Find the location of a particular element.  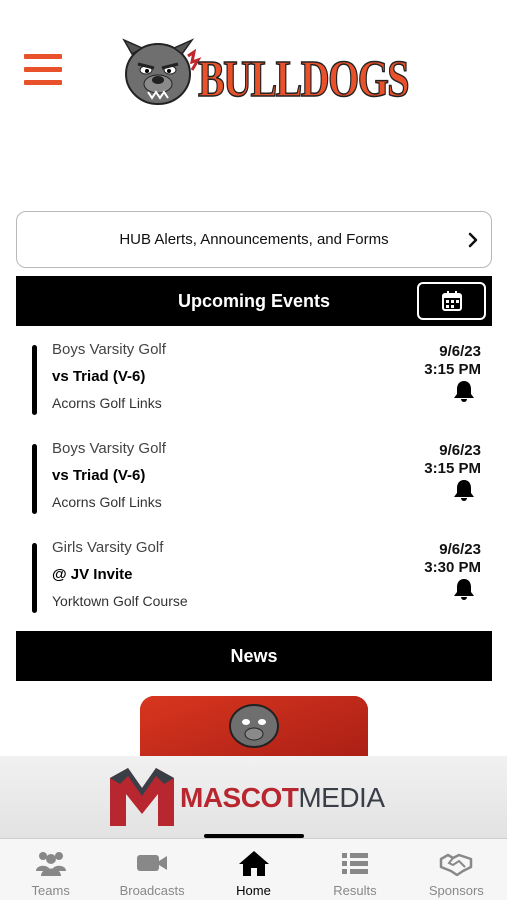

tab-label: Teams is located at coordinates (50, 890).